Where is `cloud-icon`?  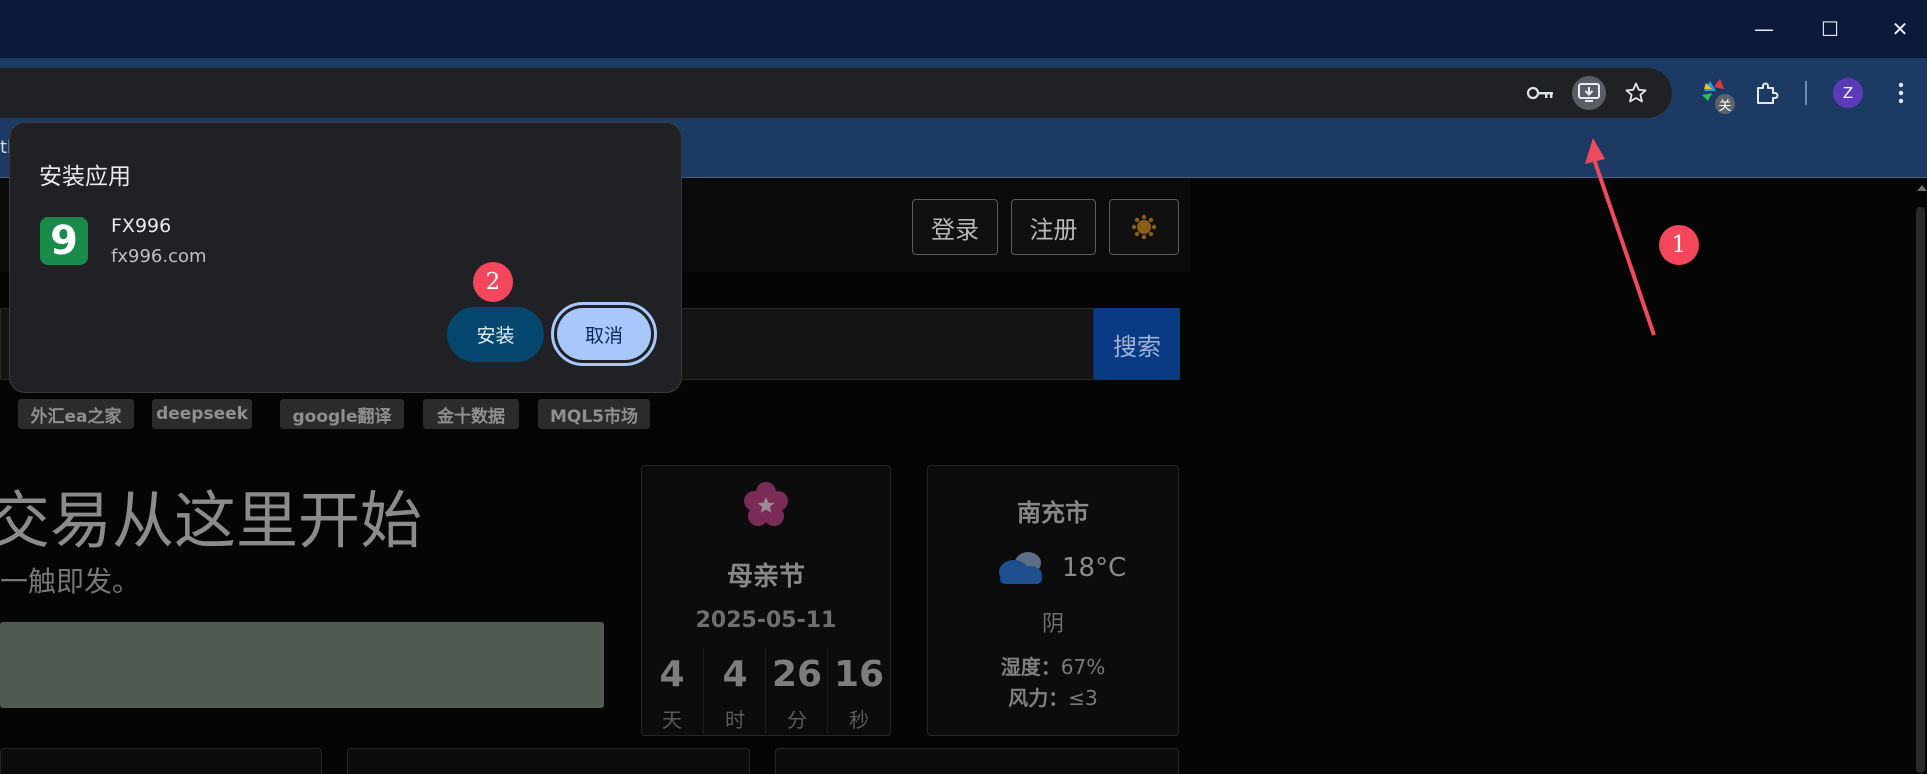
cloud-icon is located at coordinates (1019, 569).